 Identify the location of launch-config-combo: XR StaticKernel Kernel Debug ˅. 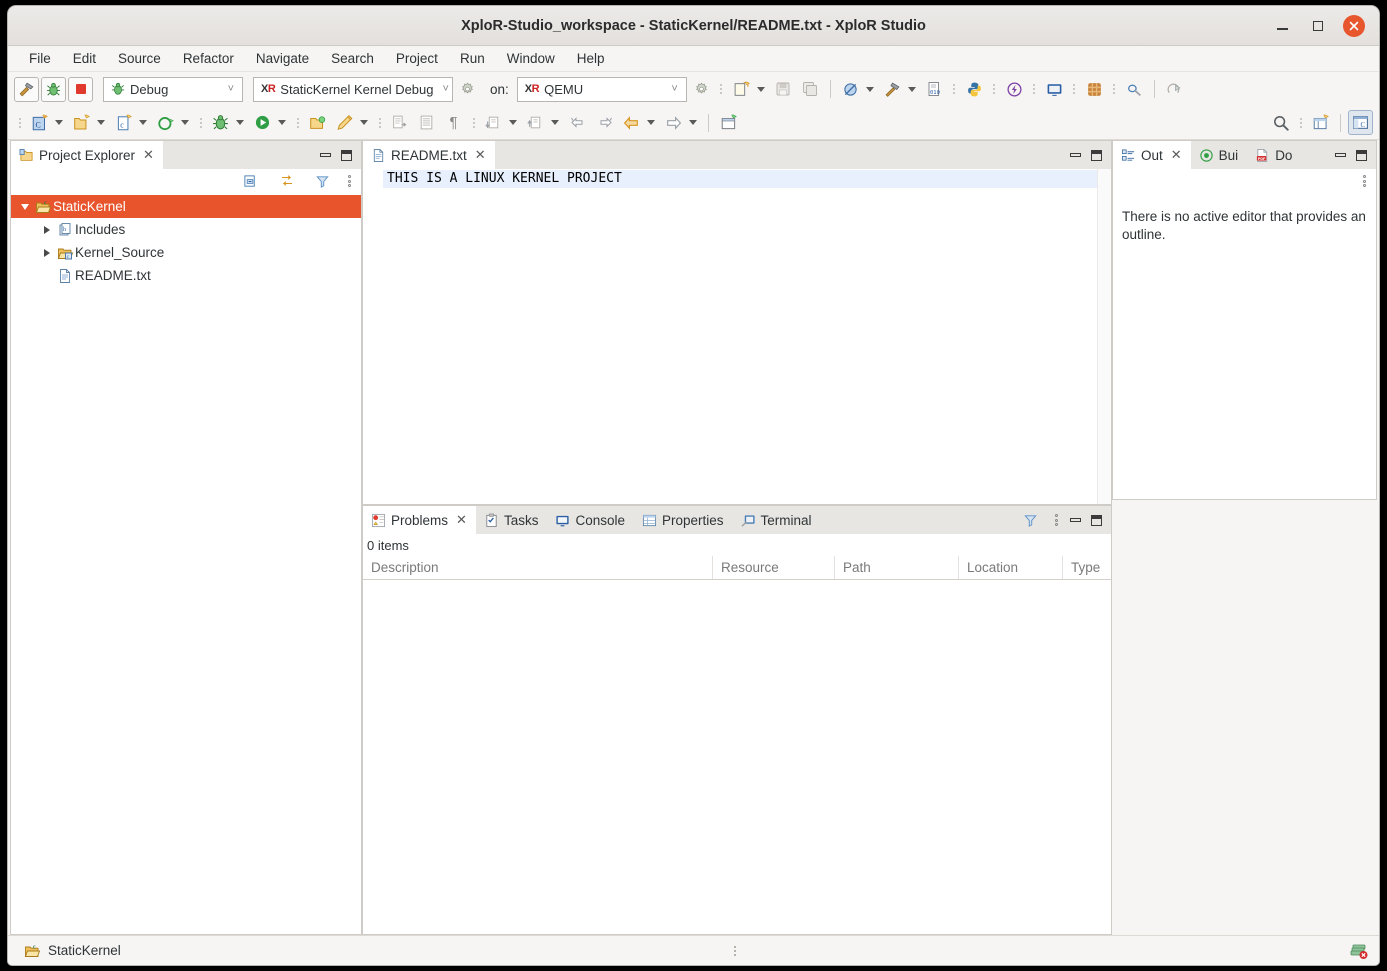
(353, 89).